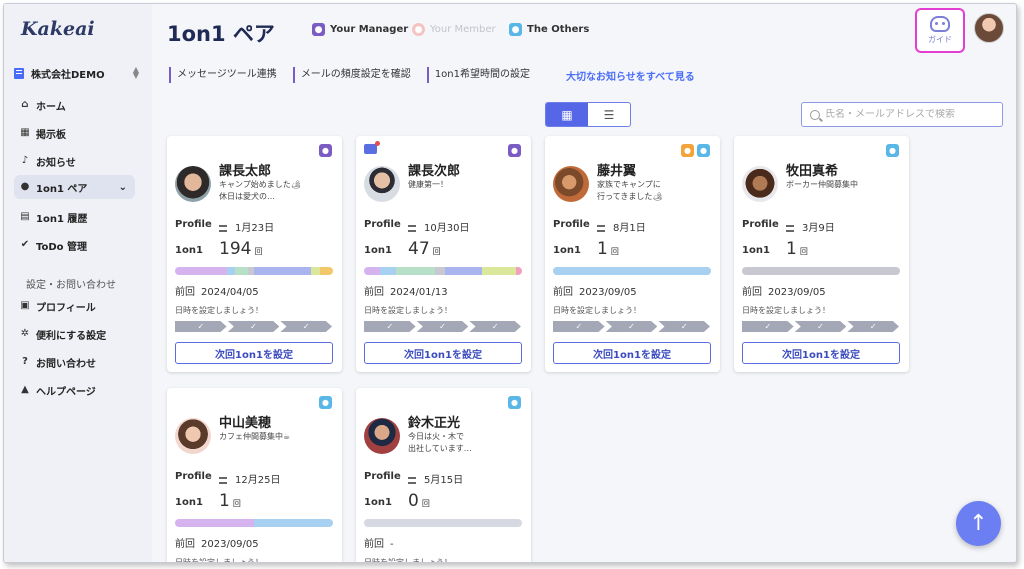  I want to click on previous-date: 前回 2024/04/05, so click(217, 290).